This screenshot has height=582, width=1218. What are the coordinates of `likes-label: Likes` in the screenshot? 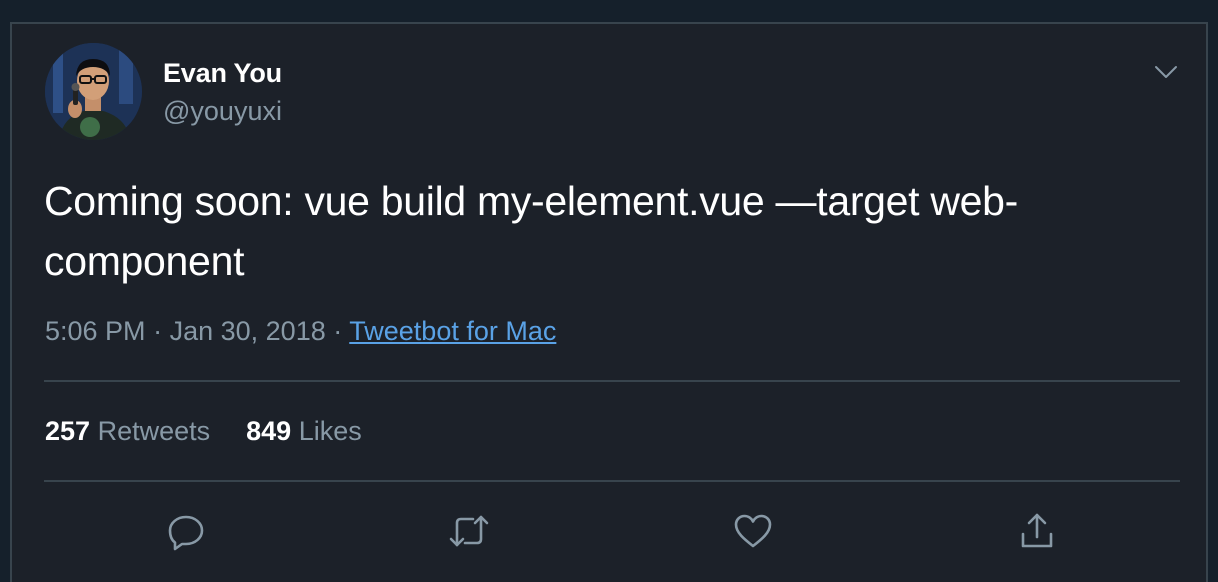 It's located at (330, 431).